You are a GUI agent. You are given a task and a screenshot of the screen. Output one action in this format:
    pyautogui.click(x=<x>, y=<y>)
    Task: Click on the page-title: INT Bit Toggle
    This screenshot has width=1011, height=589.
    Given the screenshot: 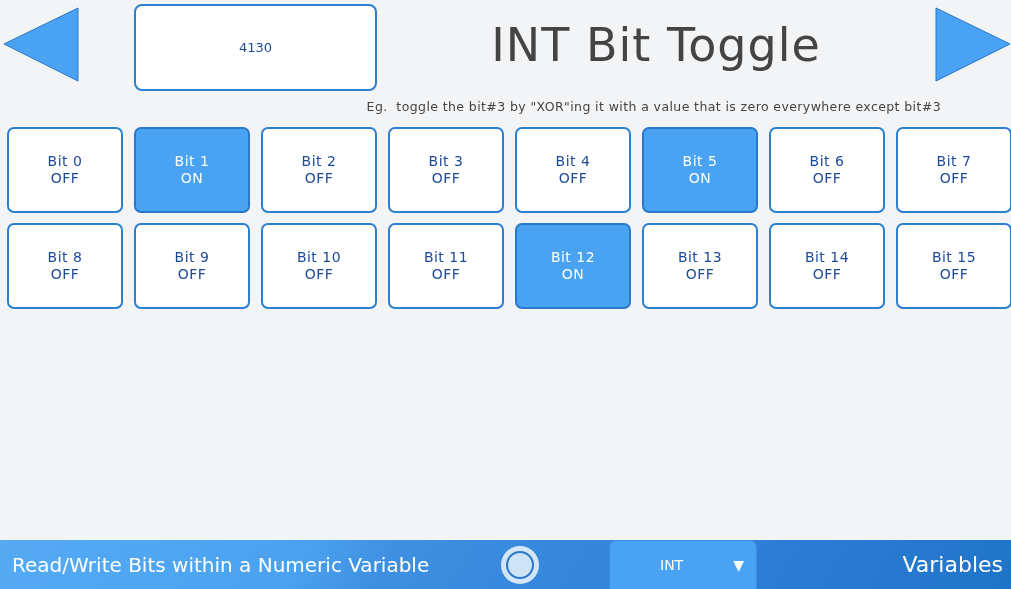 What is the action you would take?
    pyautogui.click(x=656, y=44)
    